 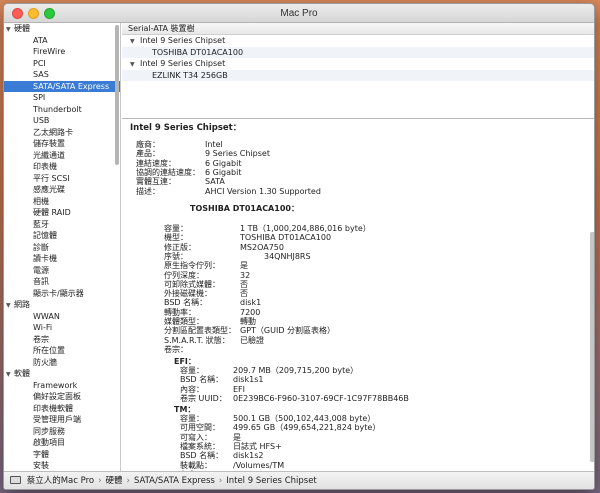 What do you see at coordinates (62, 213) in the screenshot?
I see `sidebar-item: 硬體 RAID` at bounding box center [62, 213].